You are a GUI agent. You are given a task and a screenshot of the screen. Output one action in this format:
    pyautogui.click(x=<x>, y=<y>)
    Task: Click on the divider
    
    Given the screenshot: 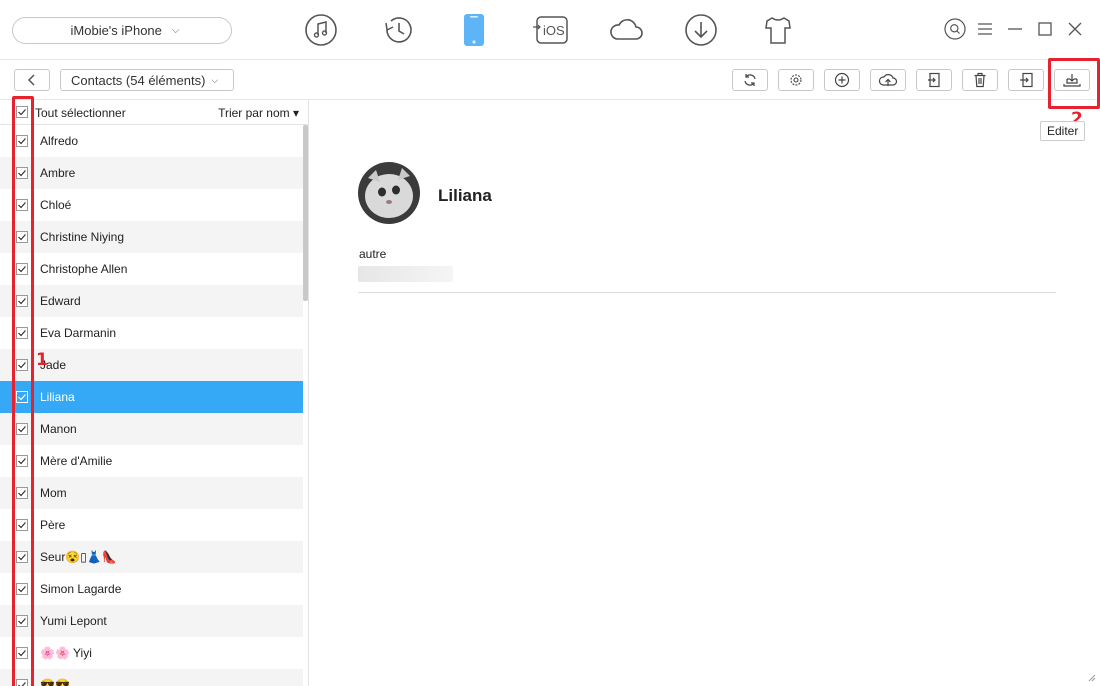 What is the action you would take?
    pyautogui.click(x=707, y=292)
    